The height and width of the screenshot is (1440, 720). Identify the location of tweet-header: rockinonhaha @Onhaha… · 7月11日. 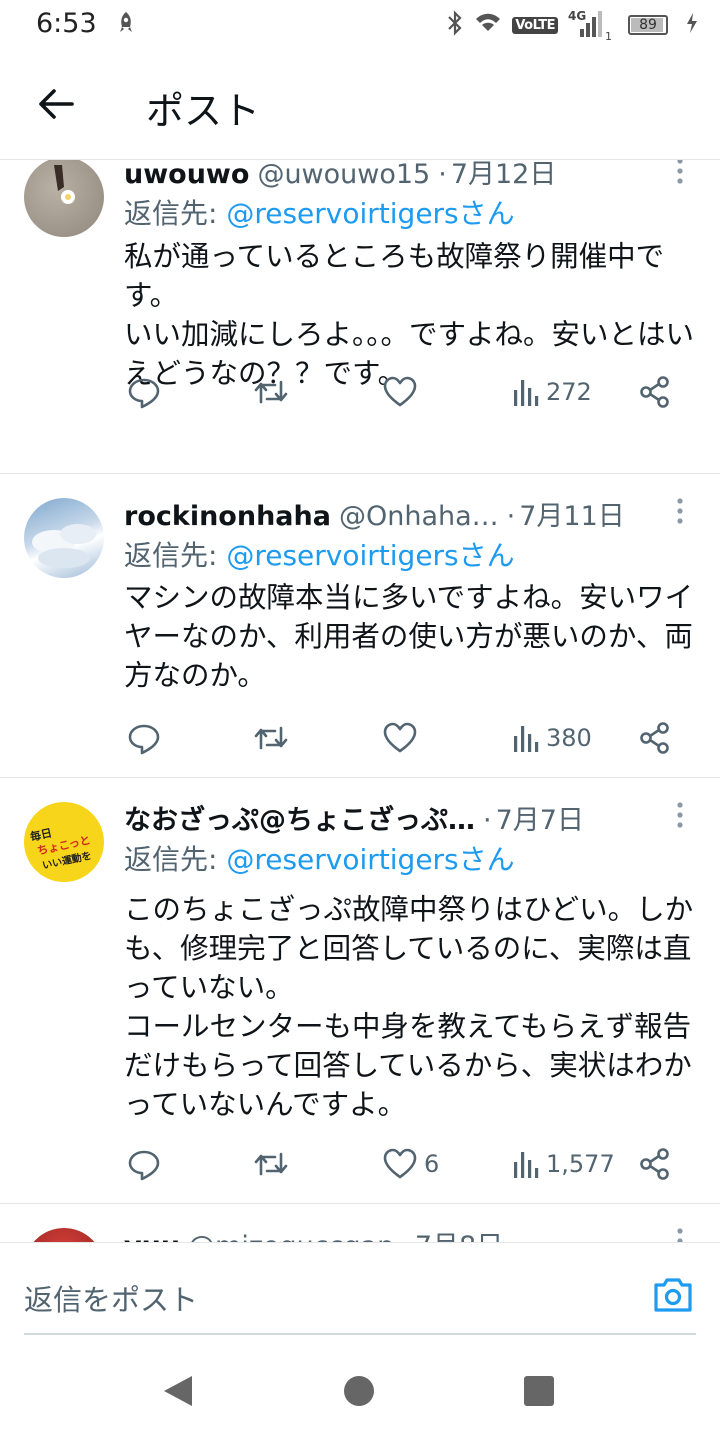
(382, 513).